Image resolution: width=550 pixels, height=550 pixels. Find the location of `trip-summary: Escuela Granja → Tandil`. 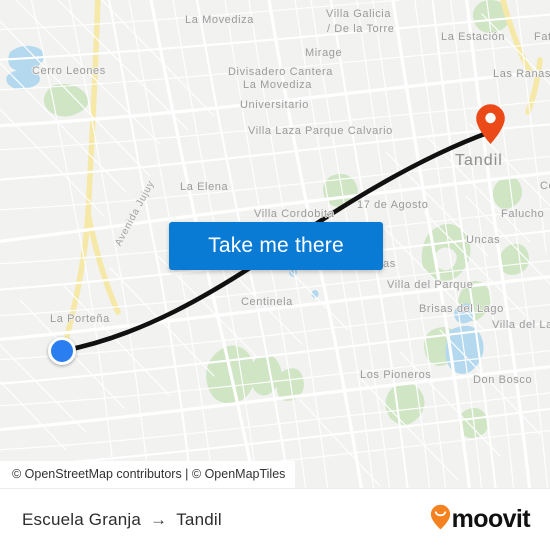

trip-summary: Escuela Granja → Tandil is located at coordinates (122, 520).